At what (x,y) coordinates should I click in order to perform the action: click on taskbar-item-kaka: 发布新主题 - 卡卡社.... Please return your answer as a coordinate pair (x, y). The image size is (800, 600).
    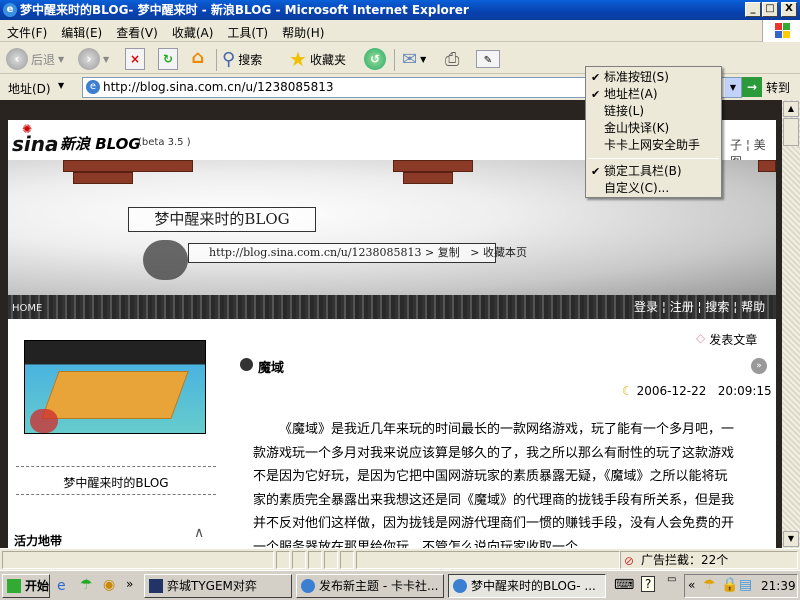
    Looking at the image, I should click on (370, 586).